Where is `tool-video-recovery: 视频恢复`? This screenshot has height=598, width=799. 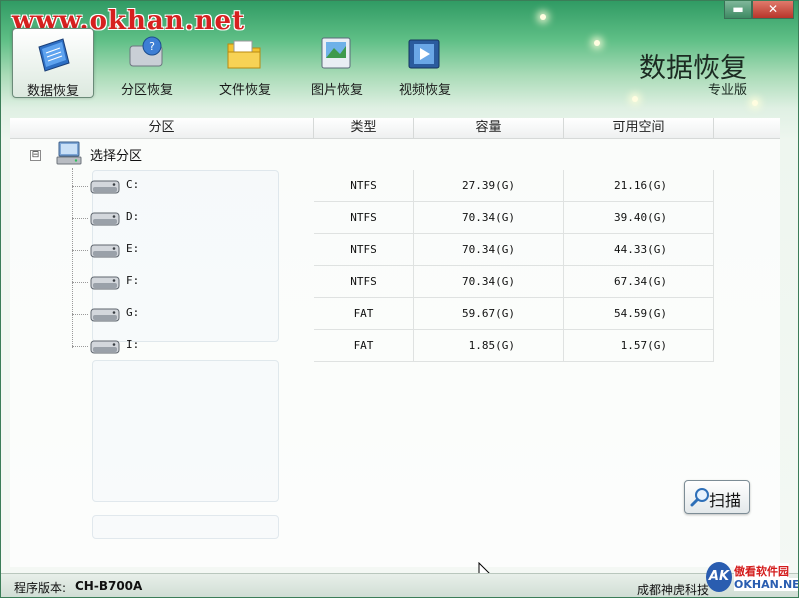 tool-video-recovery: 视频恢复 is located at coordinates (425, 63).